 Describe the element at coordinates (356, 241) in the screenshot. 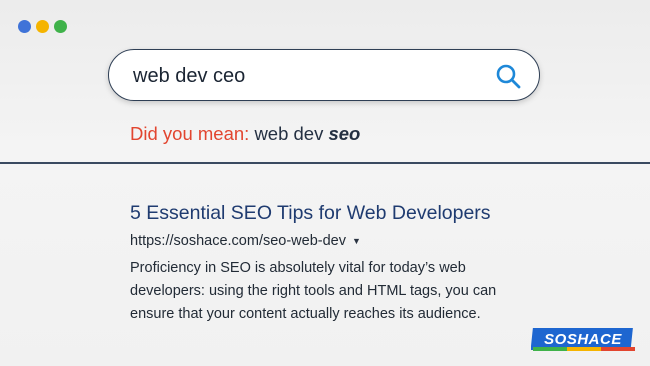

I see `caret-down-icon: ▼` at that location.